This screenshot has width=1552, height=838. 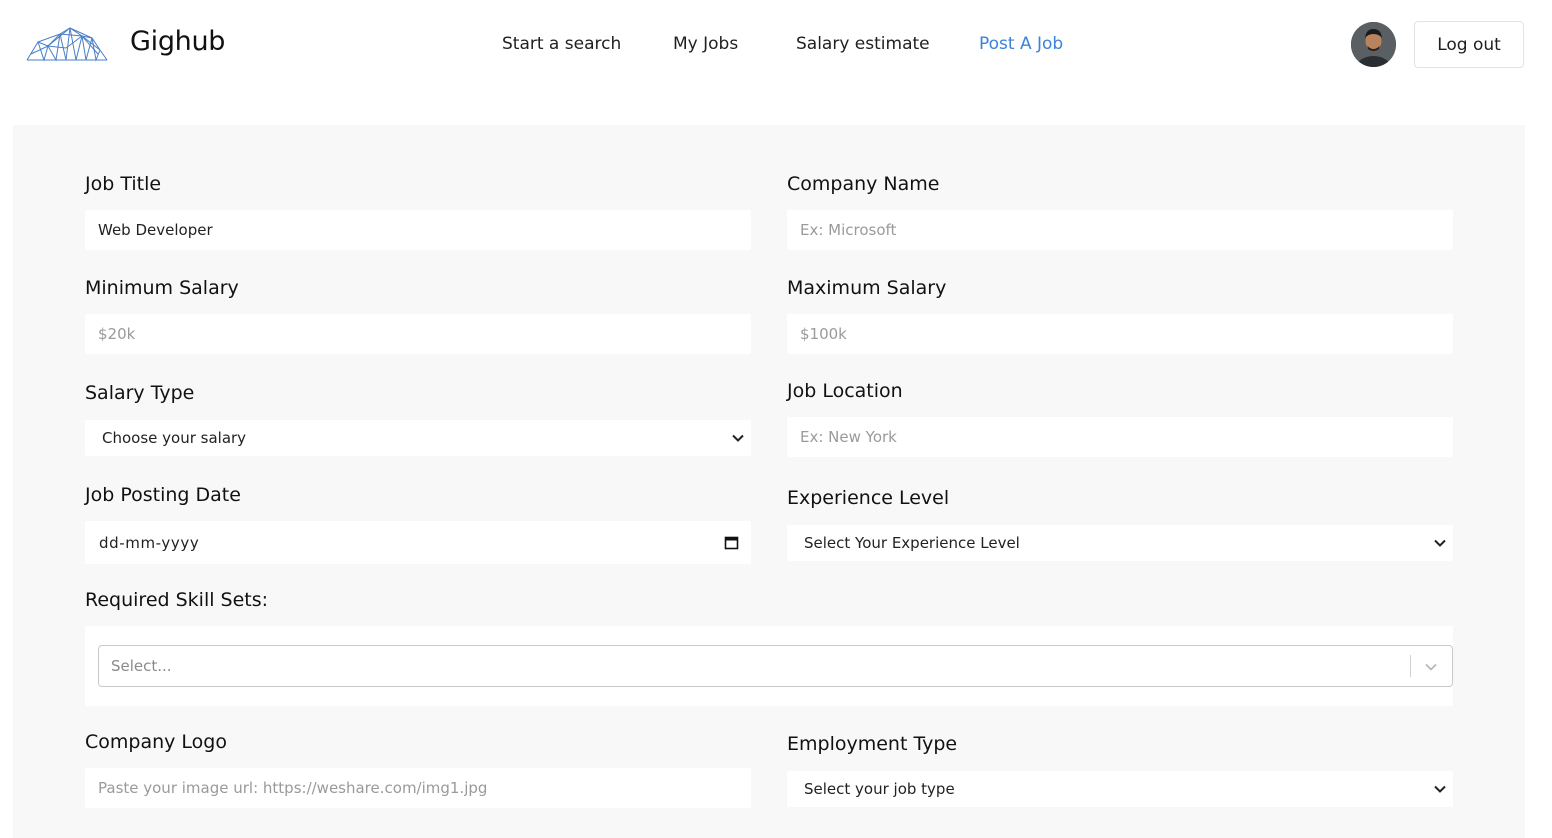 What do you see at coordinates (1120, 543) in the screenshot?
I see `experience-level-select: Select Your Experience Level` at bounding box center [1120, 543].